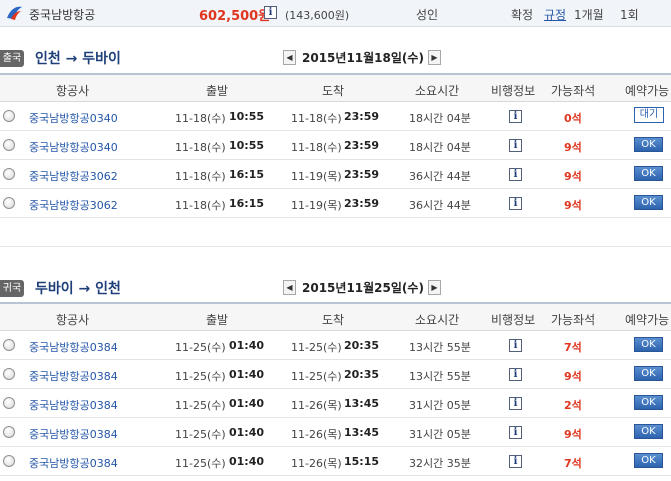 This screenshot has width=671, height=481. I want to click on arrive-time: 15:15, so click(362, 461).